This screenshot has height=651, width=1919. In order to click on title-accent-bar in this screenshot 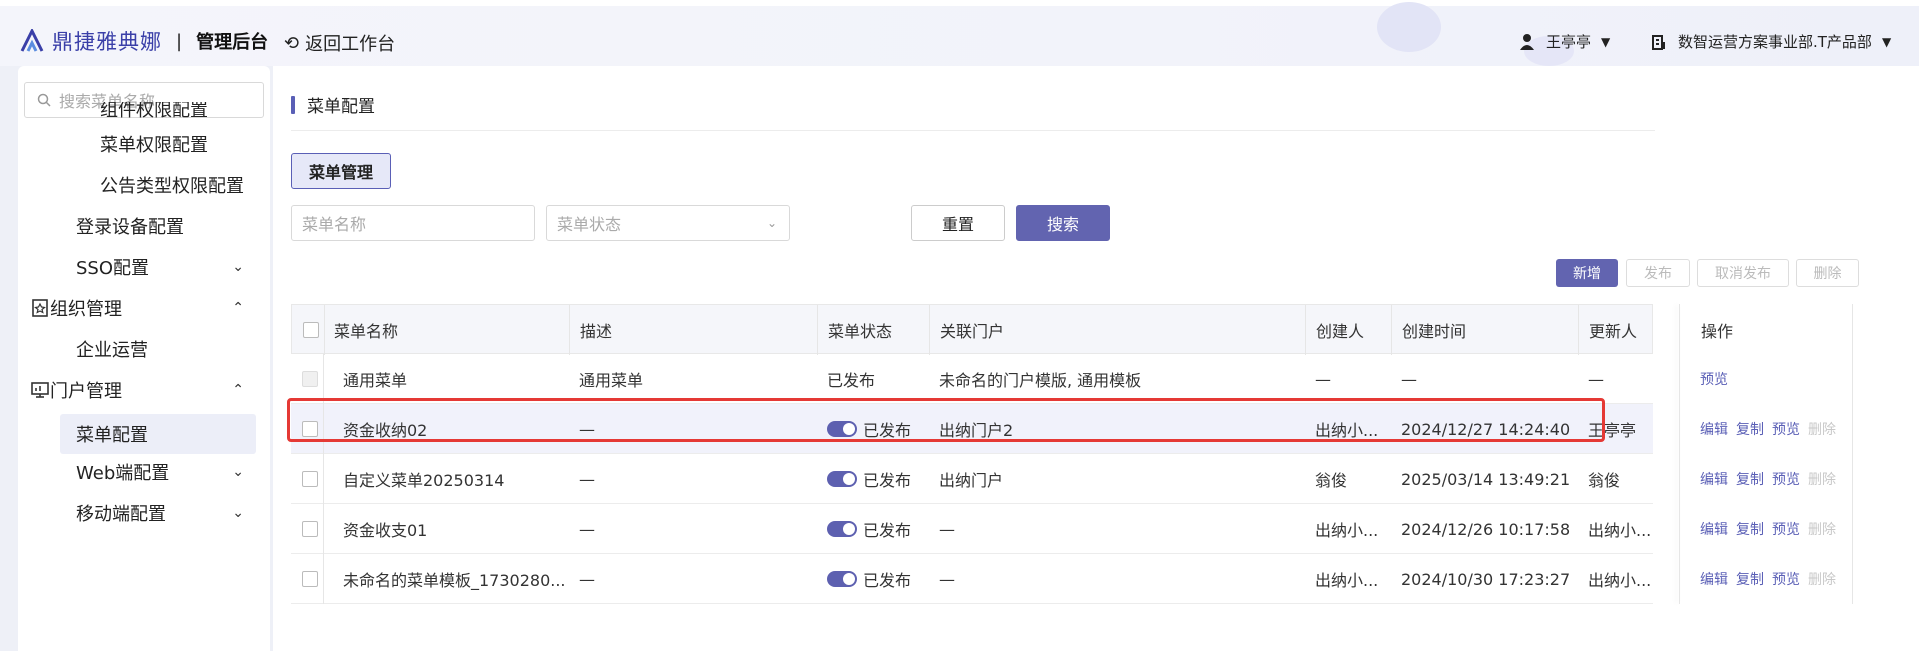, I will do `click(293, 104)`.